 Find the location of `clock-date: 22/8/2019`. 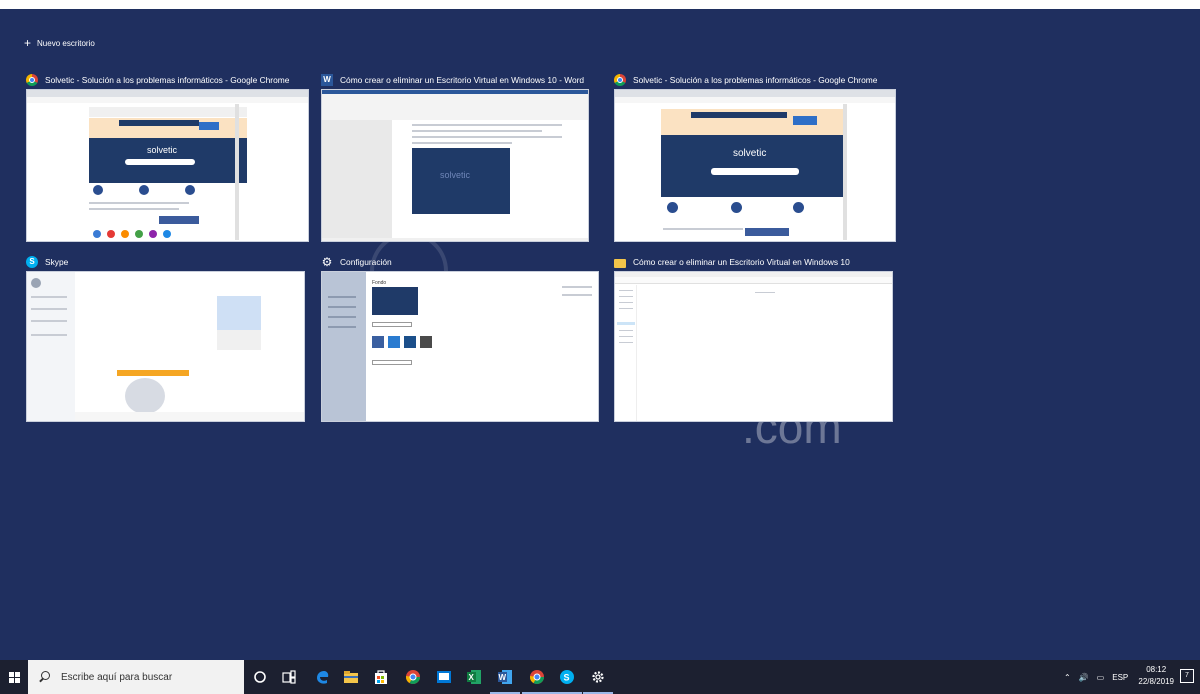

clock-date: 22/8/2019 is located at coordinates (1156, 681).